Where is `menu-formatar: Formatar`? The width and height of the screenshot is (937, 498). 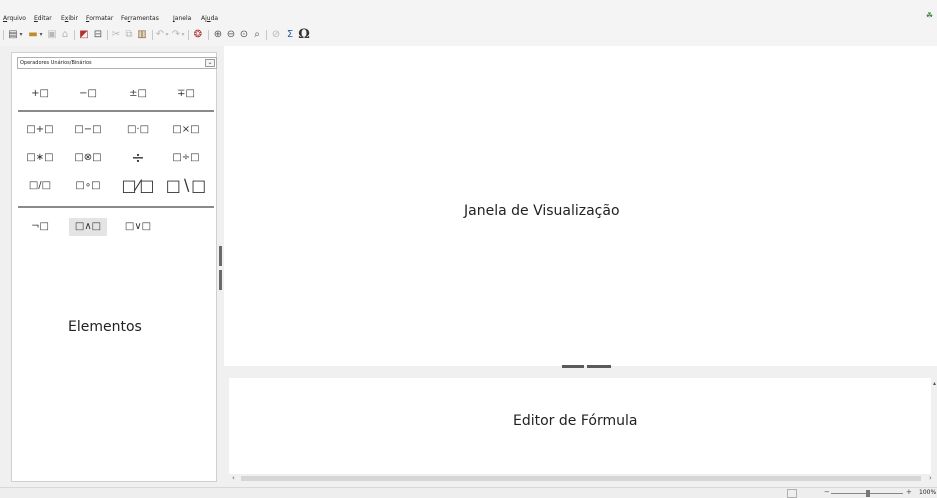 menu-formatar: Formatar is located at coordinates (99, 19).